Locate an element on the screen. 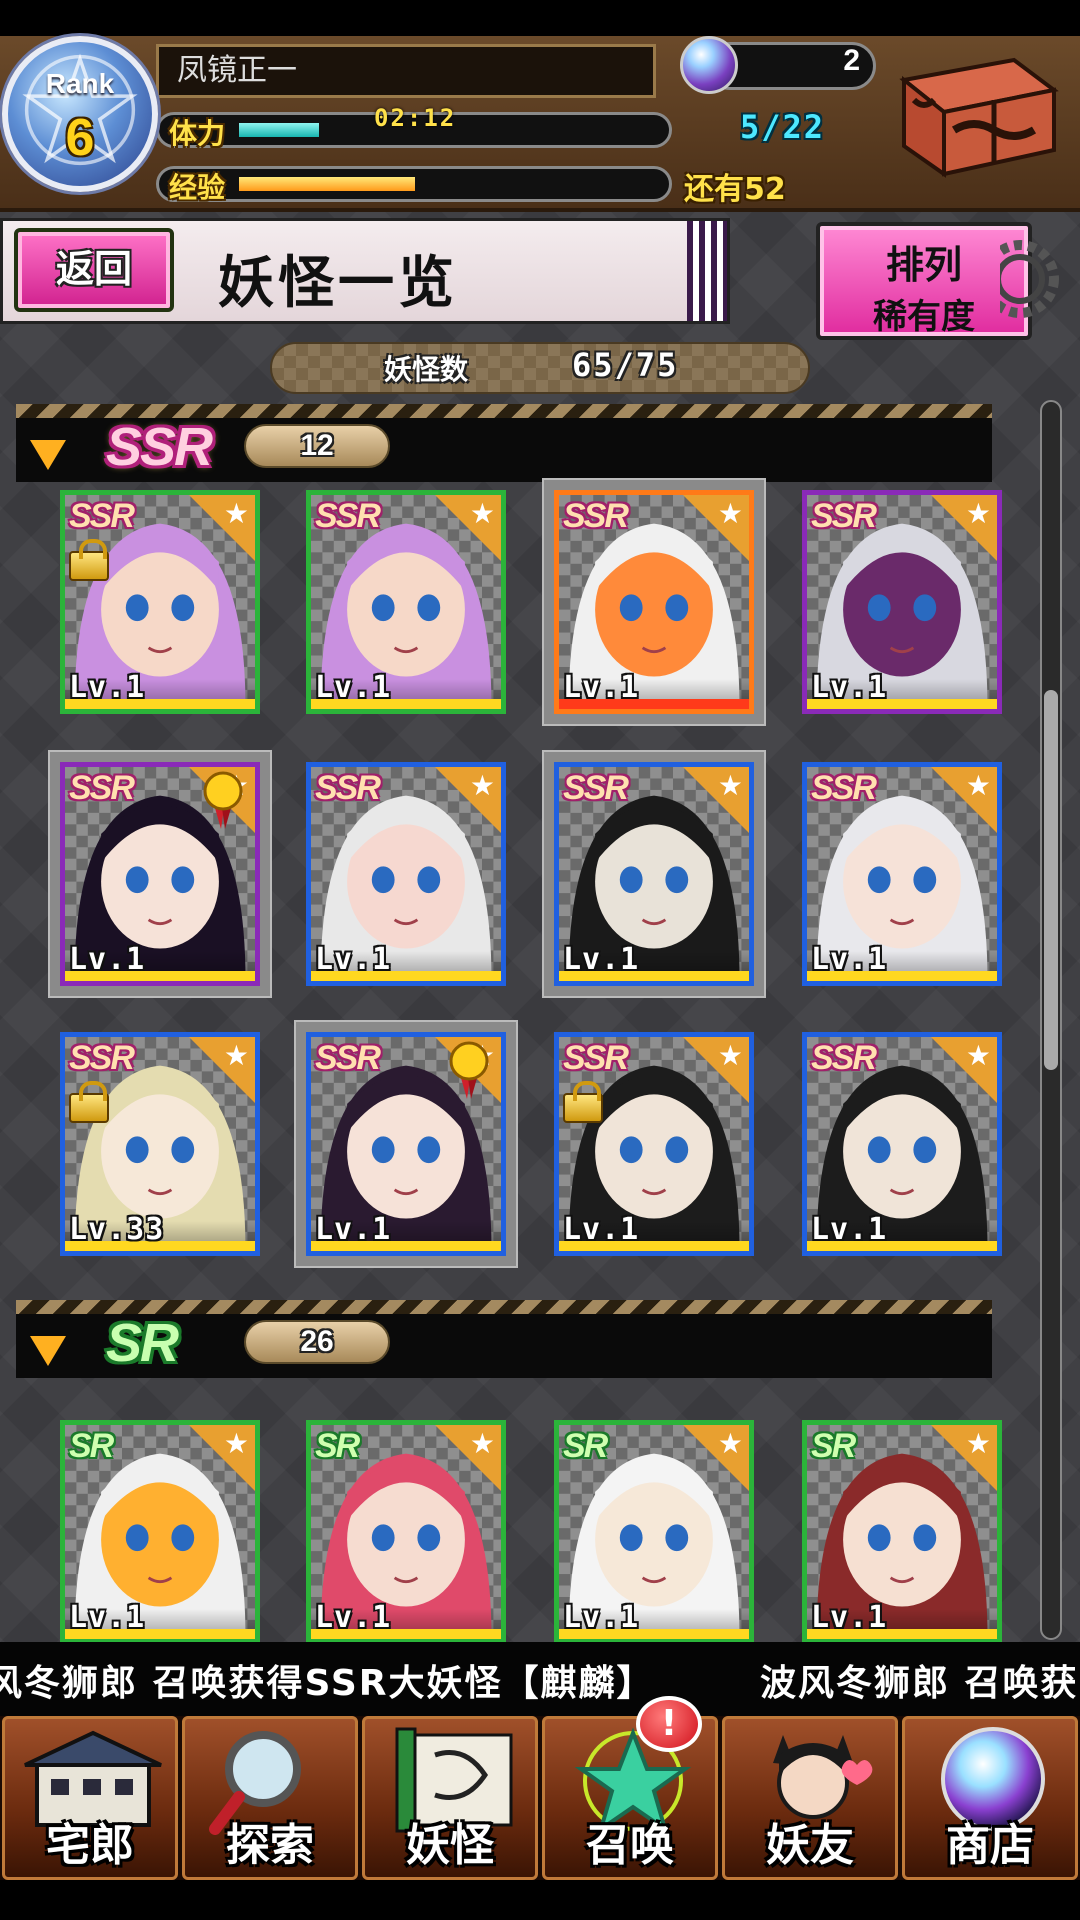 The height and width of the screenshot is (1920, 1080). section-count: 12 is located at coordinates (317, 446).